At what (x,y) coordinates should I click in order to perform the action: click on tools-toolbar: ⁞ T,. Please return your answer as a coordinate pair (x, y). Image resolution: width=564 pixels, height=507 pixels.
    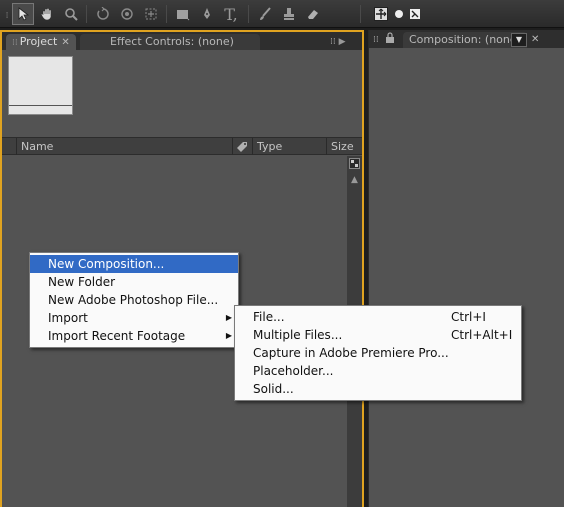
    Looking at the image, I should click on (282, 14).